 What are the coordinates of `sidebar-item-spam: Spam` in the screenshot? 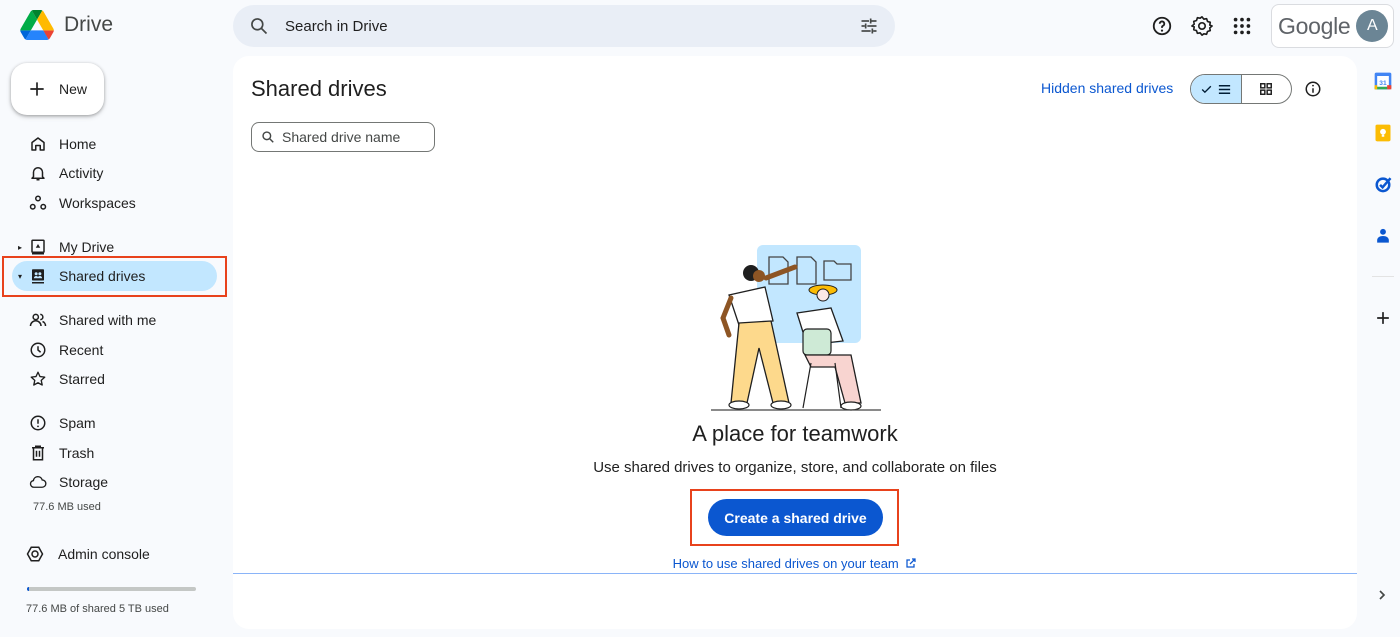 It's located at (114, 423).